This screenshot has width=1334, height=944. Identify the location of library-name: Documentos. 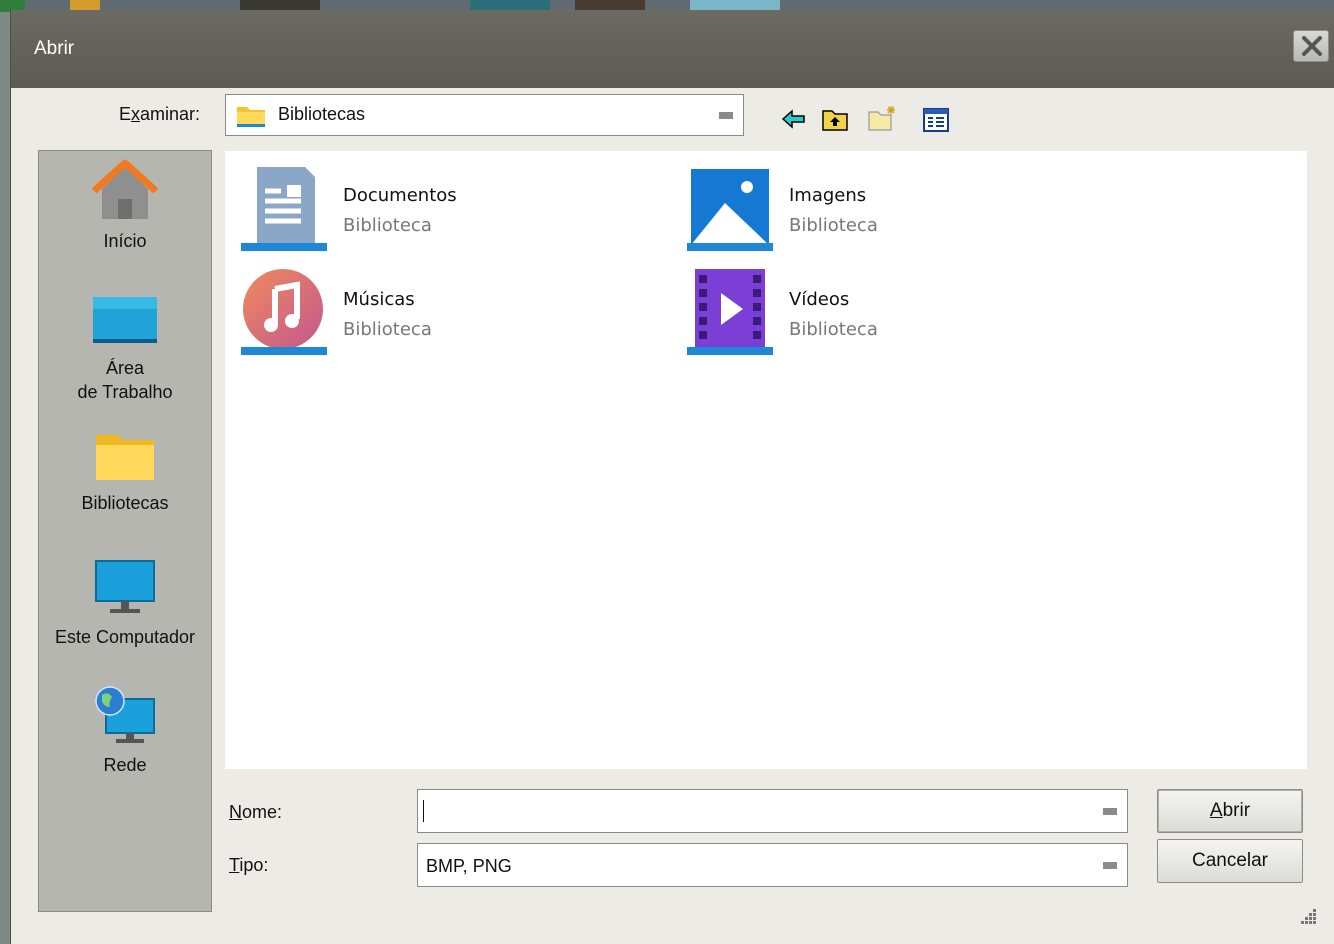
(400, 195).